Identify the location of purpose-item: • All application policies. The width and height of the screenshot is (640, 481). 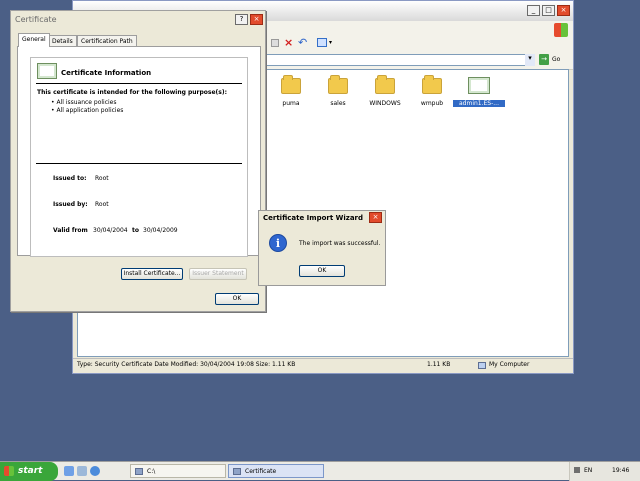
(87, 110).